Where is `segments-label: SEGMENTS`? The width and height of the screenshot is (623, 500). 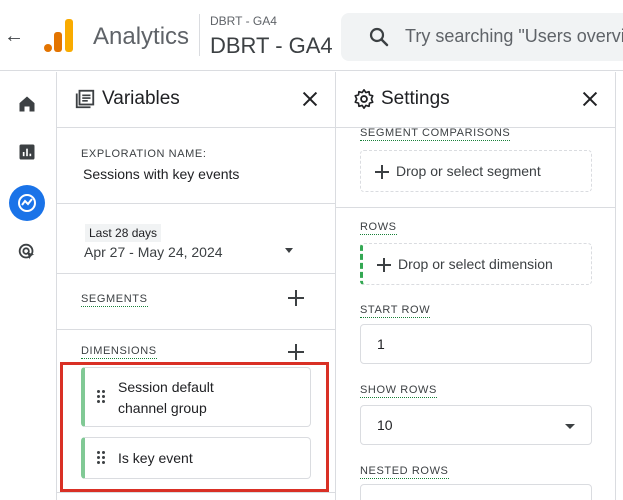 segments-label: SEGMENTS is located at coordinates (114, 300).